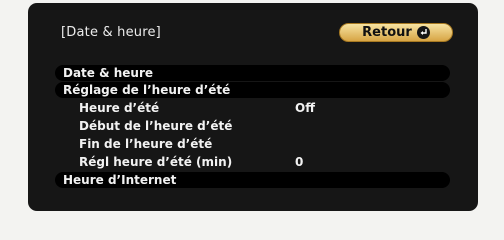  I want to click on menu-item-date-heure: Date & heure, so click(252, 73).